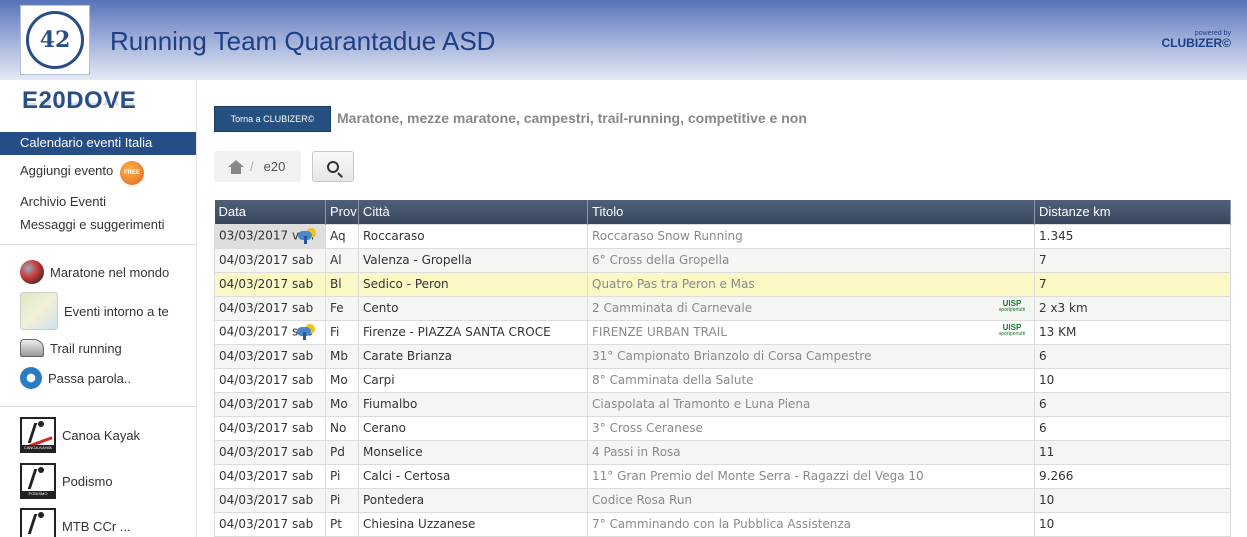 Image resolution: width=1247 pixels, height=537 pixels. I want to click on cell-titolo: 6° Cross della Gropella, so click(811, 260).